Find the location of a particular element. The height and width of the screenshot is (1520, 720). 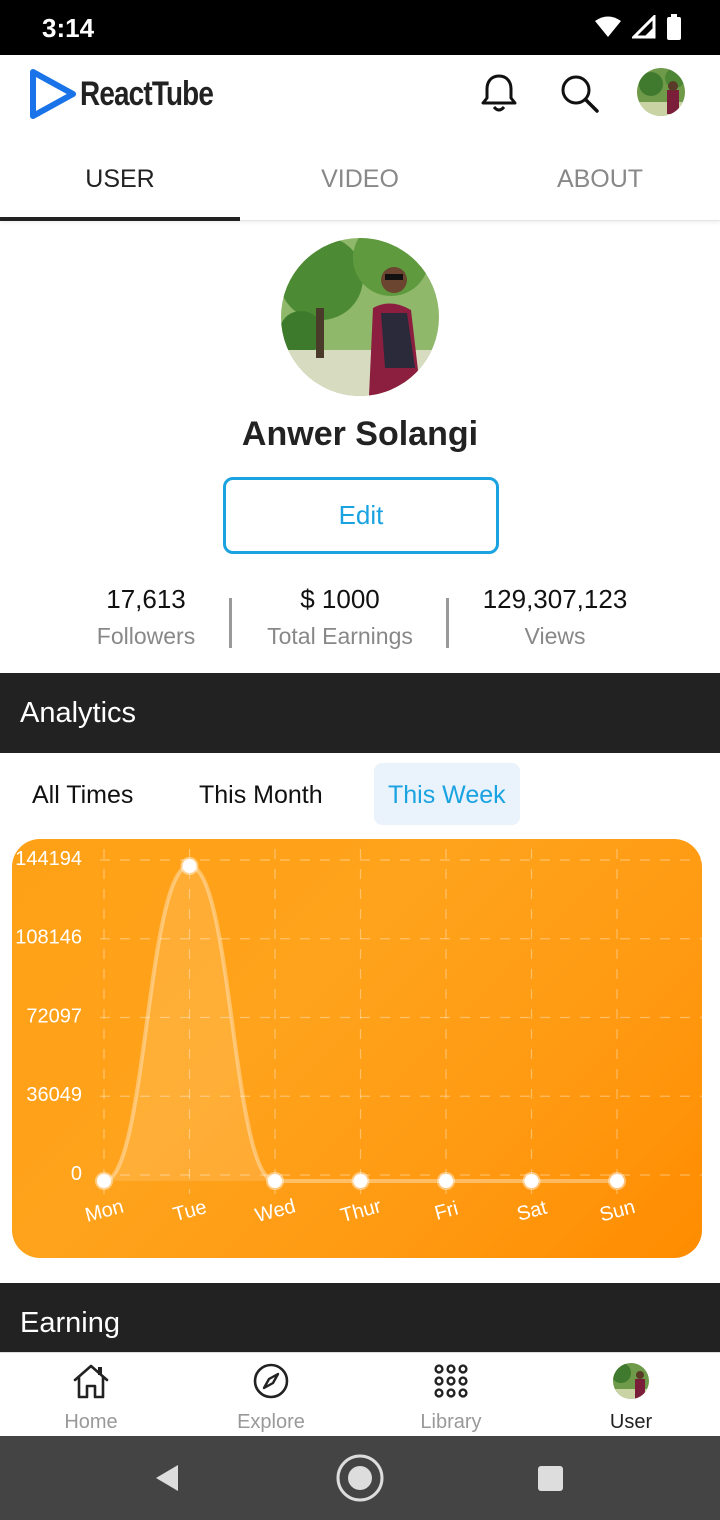

nav-home: Home is located at coordinates (91, 1395).